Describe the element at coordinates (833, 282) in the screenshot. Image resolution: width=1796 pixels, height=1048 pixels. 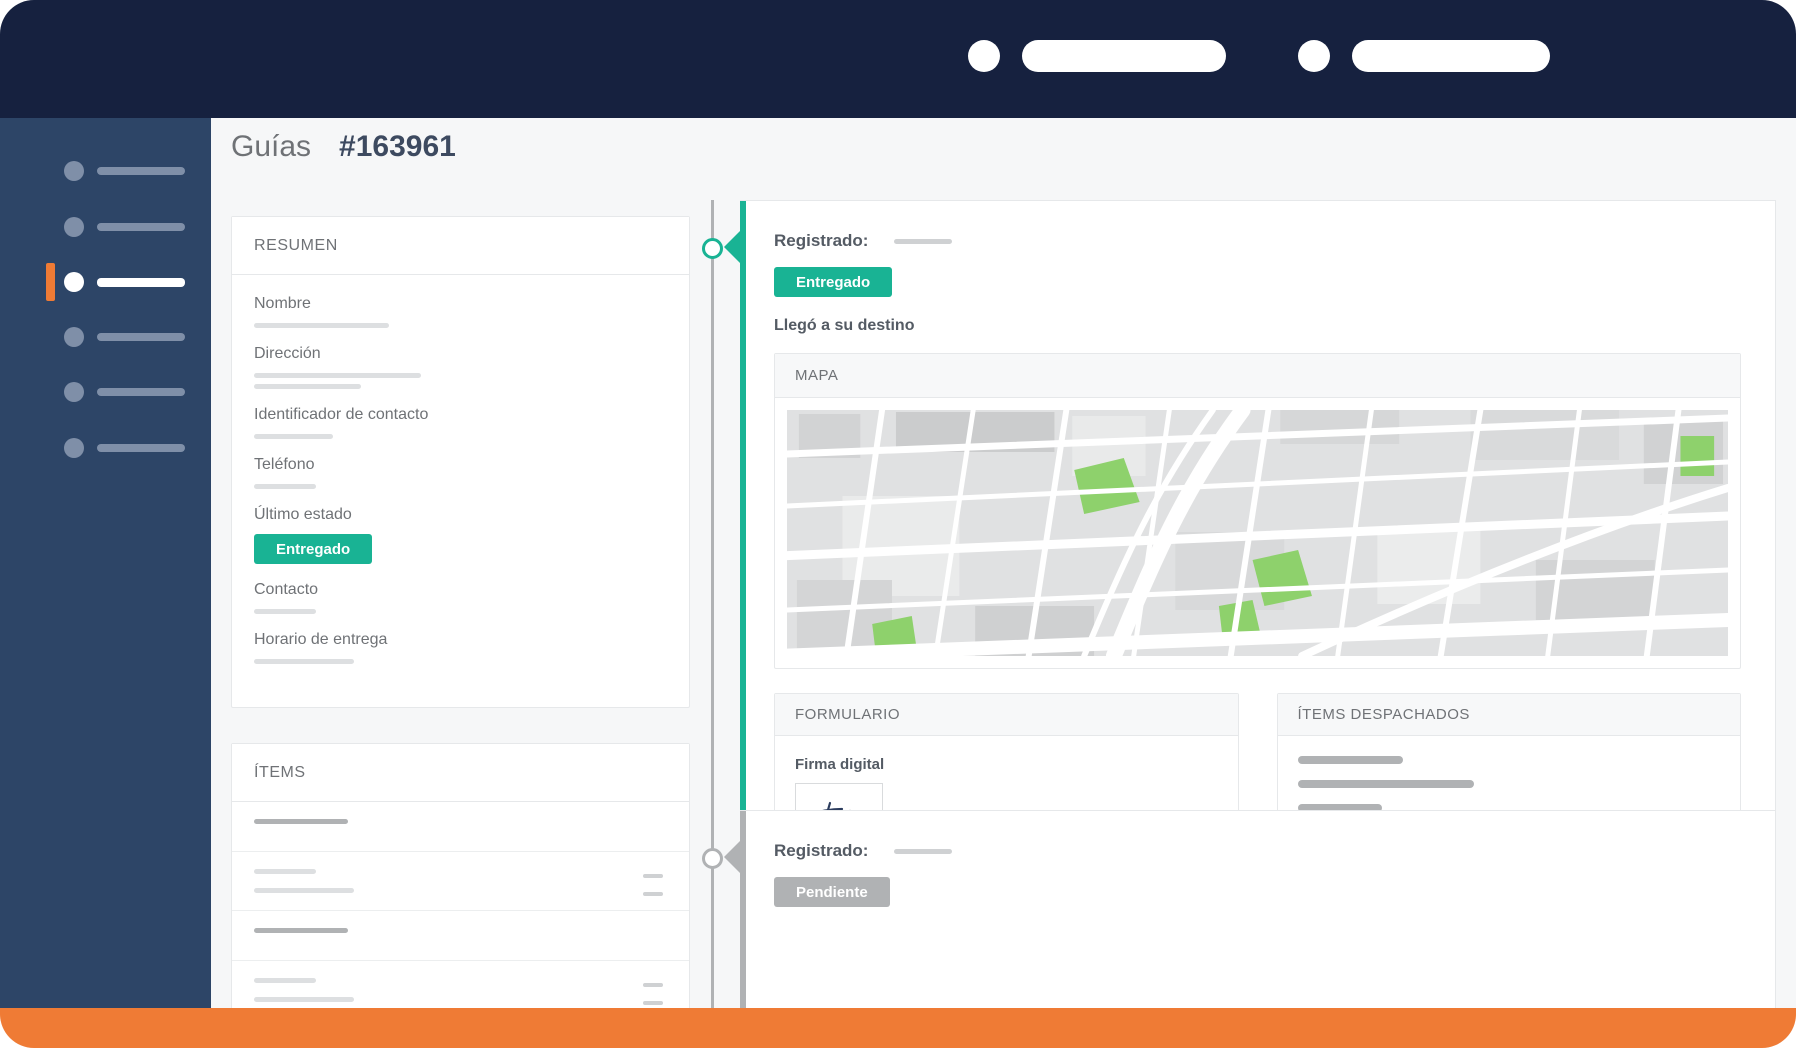
I see `status-badge-delivered: Entregado` at that location.